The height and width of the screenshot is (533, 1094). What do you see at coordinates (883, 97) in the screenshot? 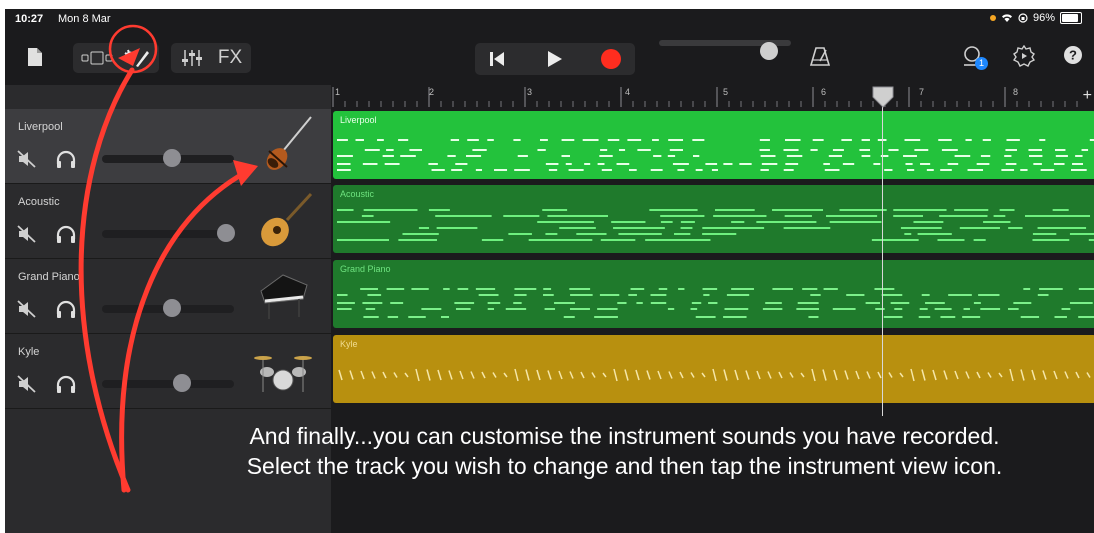
I see `playhead-handle` at bounding box center [883, 97].